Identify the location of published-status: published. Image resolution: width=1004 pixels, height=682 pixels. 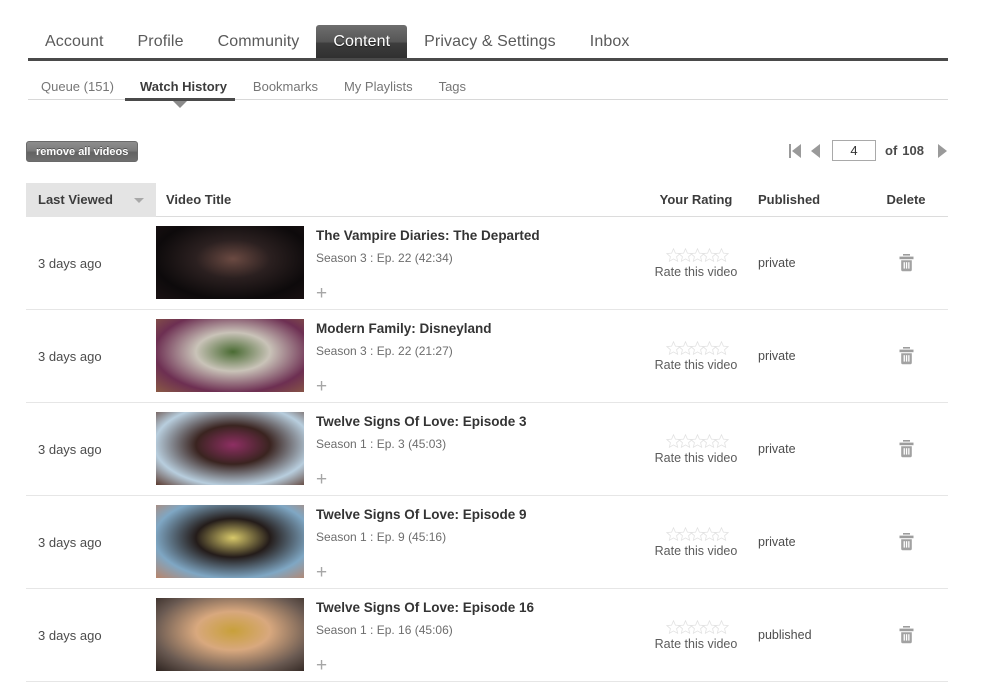
(785, 635).